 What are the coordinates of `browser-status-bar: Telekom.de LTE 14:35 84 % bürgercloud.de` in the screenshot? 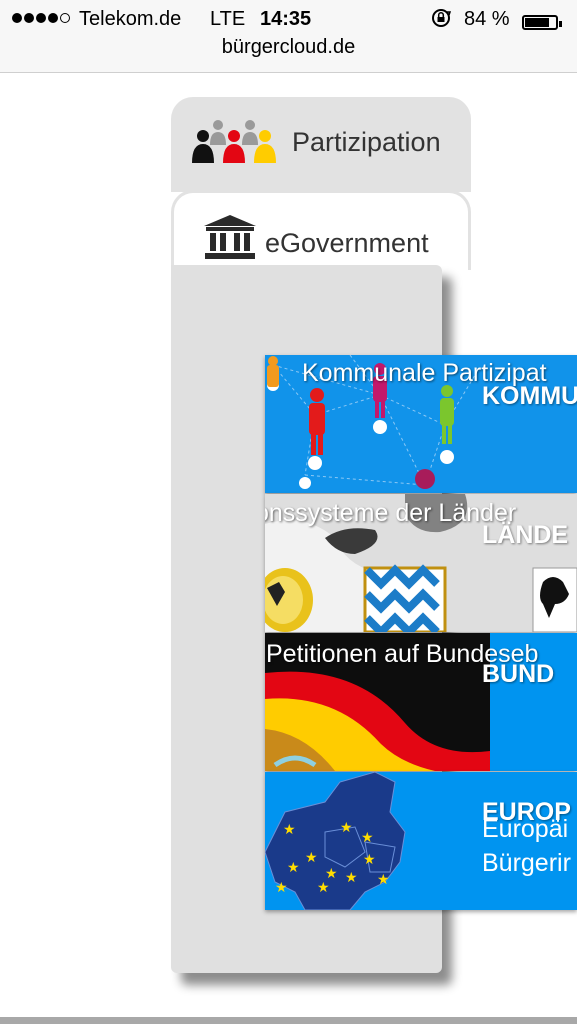 It's located at (288, 36).